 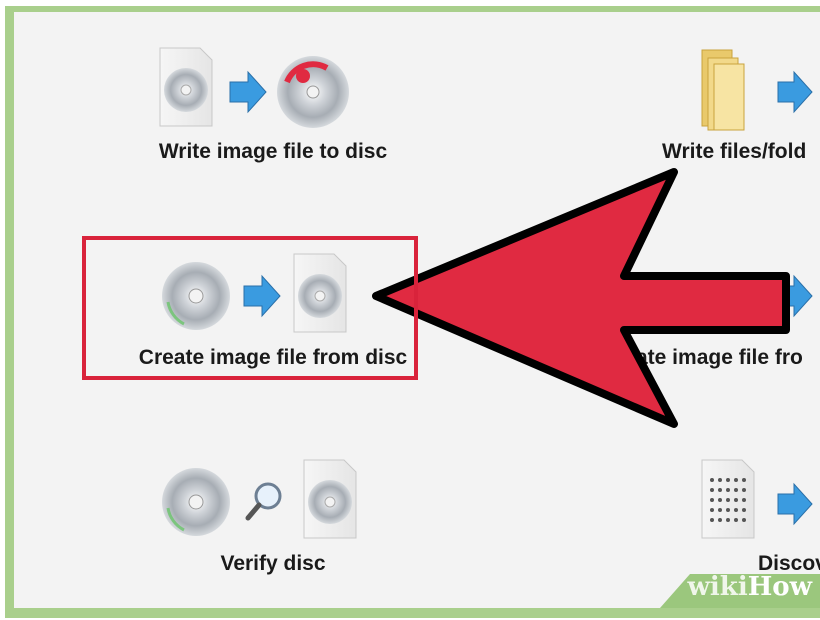 I want to click on highlight-box, so click(x=250, y=308).